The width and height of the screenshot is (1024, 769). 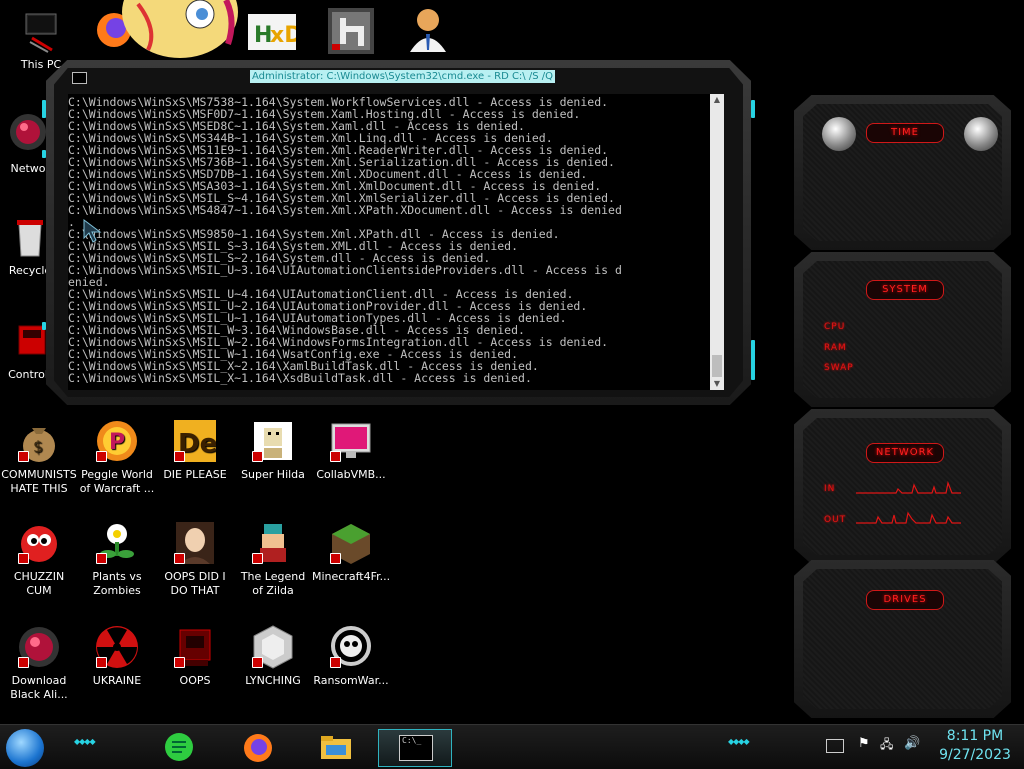 I want to click on cmd-icon: C:\_, so click(x=416, y=748).